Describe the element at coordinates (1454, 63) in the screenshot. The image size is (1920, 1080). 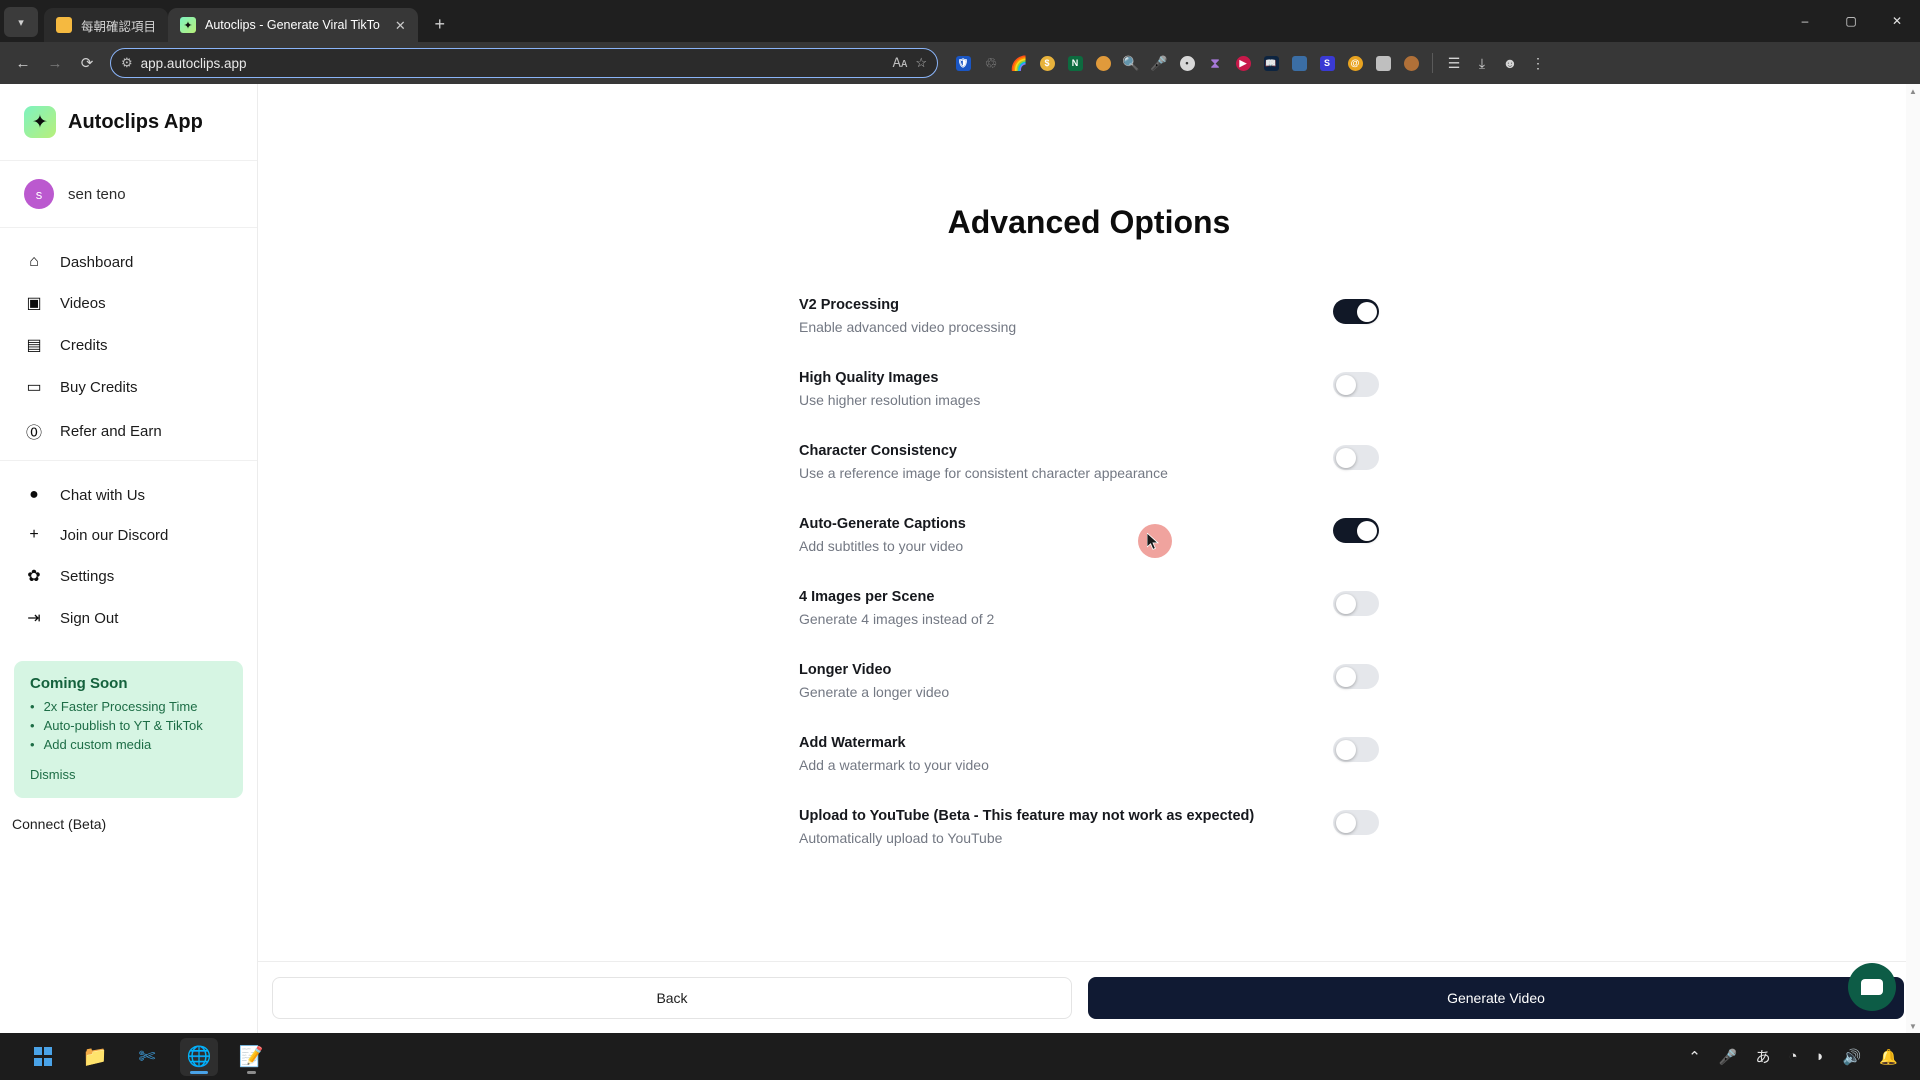
I see `reading-list-icon: ☰` at that location.